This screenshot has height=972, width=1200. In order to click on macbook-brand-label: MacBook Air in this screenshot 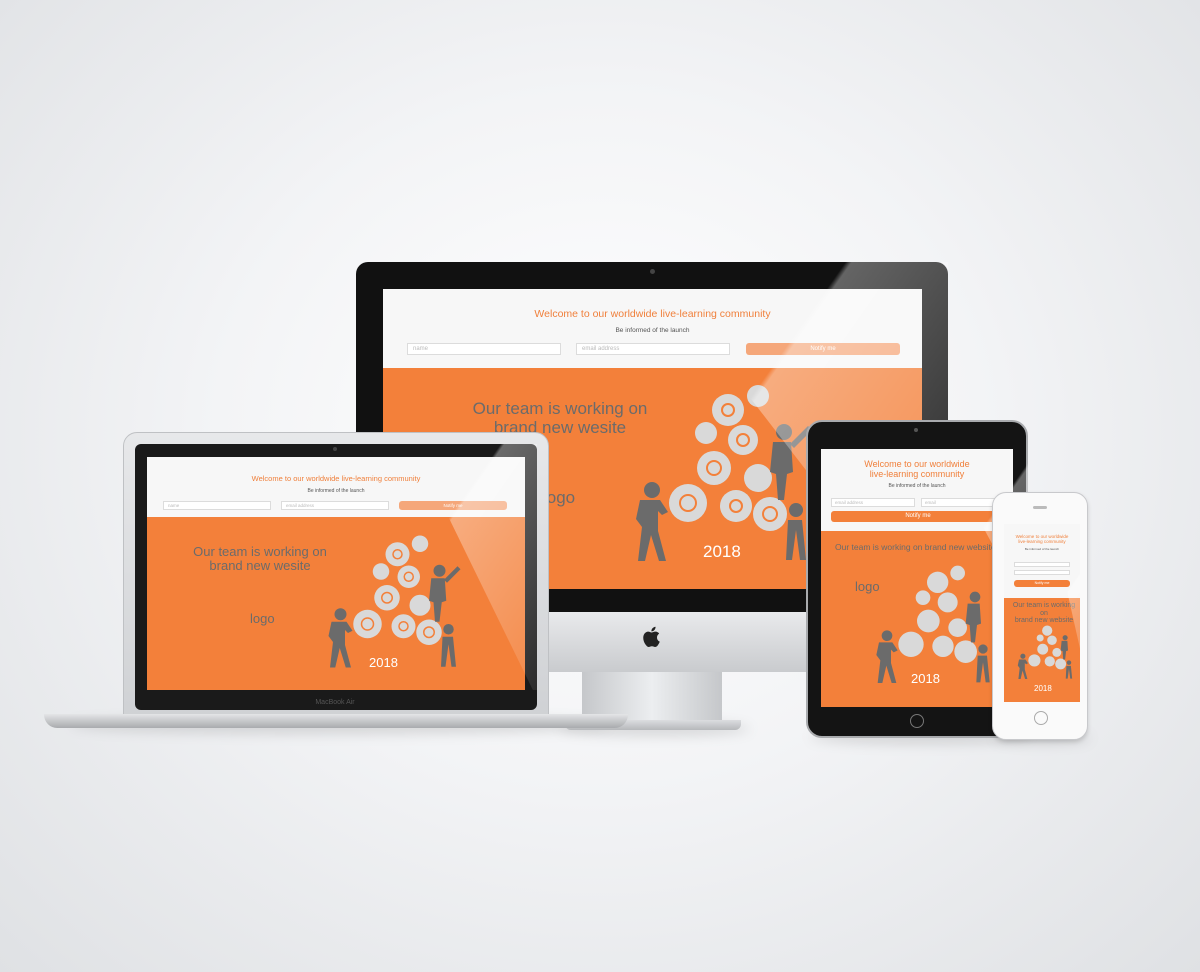, I will do `click(335, 702)`.